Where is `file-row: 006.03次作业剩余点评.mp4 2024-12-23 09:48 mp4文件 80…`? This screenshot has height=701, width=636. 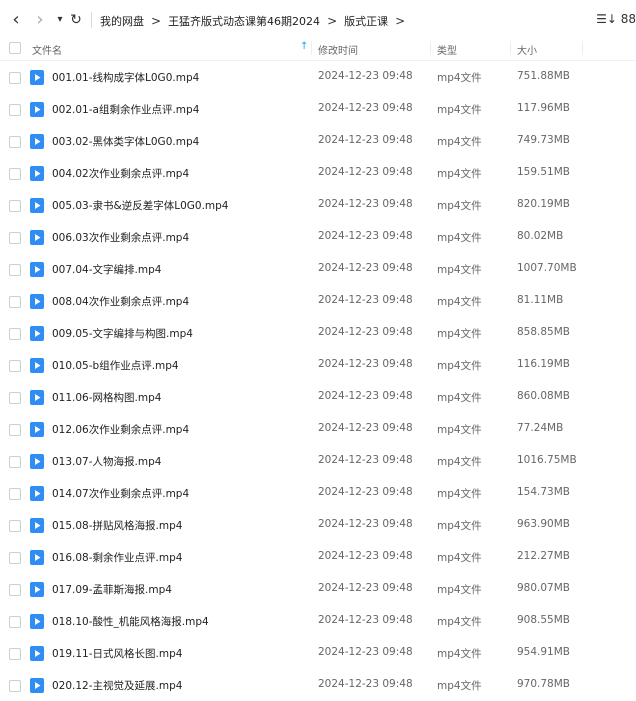
file-row: 006.03次作业剩余点评.mp4 2024-12-23 09:48 mp4文件 80… is located at coordinates (318, 237).